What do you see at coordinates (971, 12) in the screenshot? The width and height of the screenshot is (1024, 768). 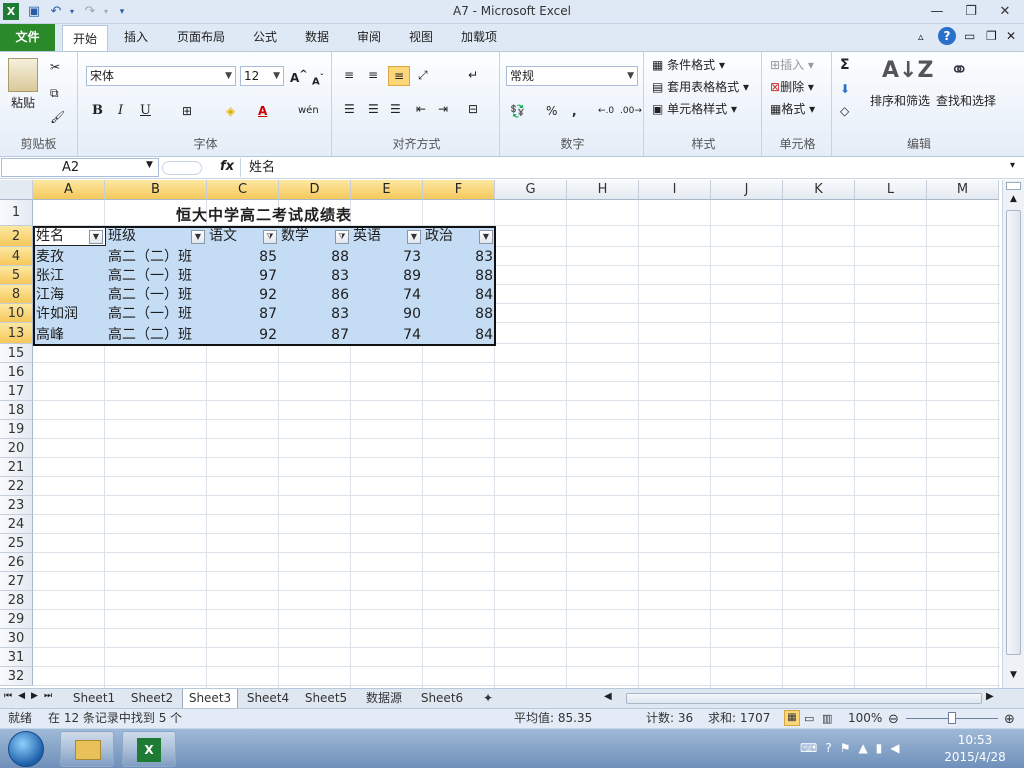 I see `restore-icon: ❐` at bounding box center [971, 12].